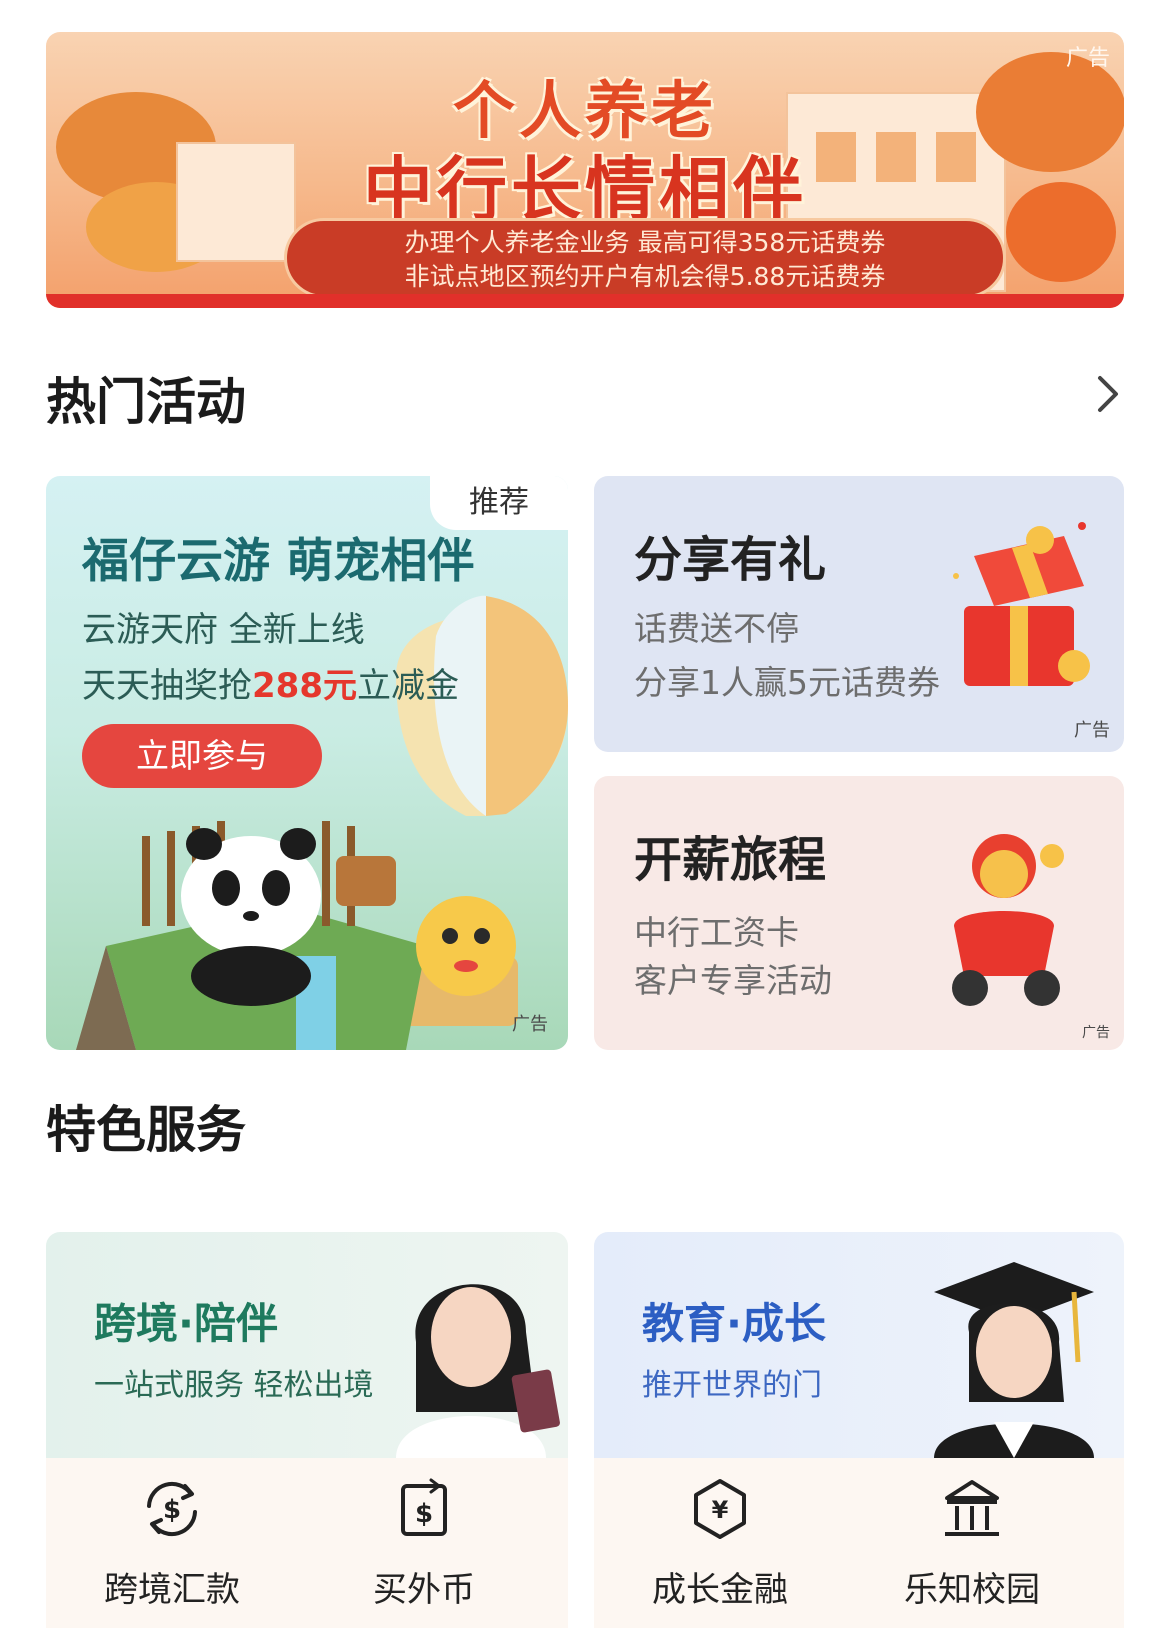  What do you see at coordinates (407, 686) in the screenshot?
I see `featured-line2-suffix: 立减金` at bounding box center [407, 686].